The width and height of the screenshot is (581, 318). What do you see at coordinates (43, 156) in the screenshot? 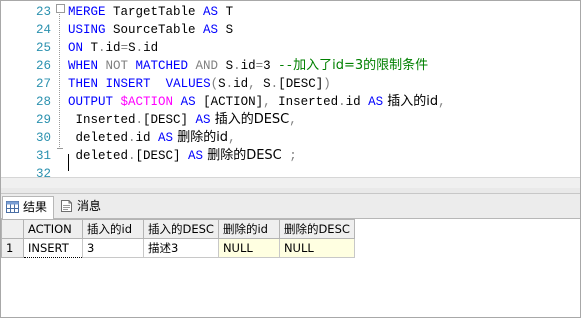
I see `line-number: 31` at bounding box center [43, 156].